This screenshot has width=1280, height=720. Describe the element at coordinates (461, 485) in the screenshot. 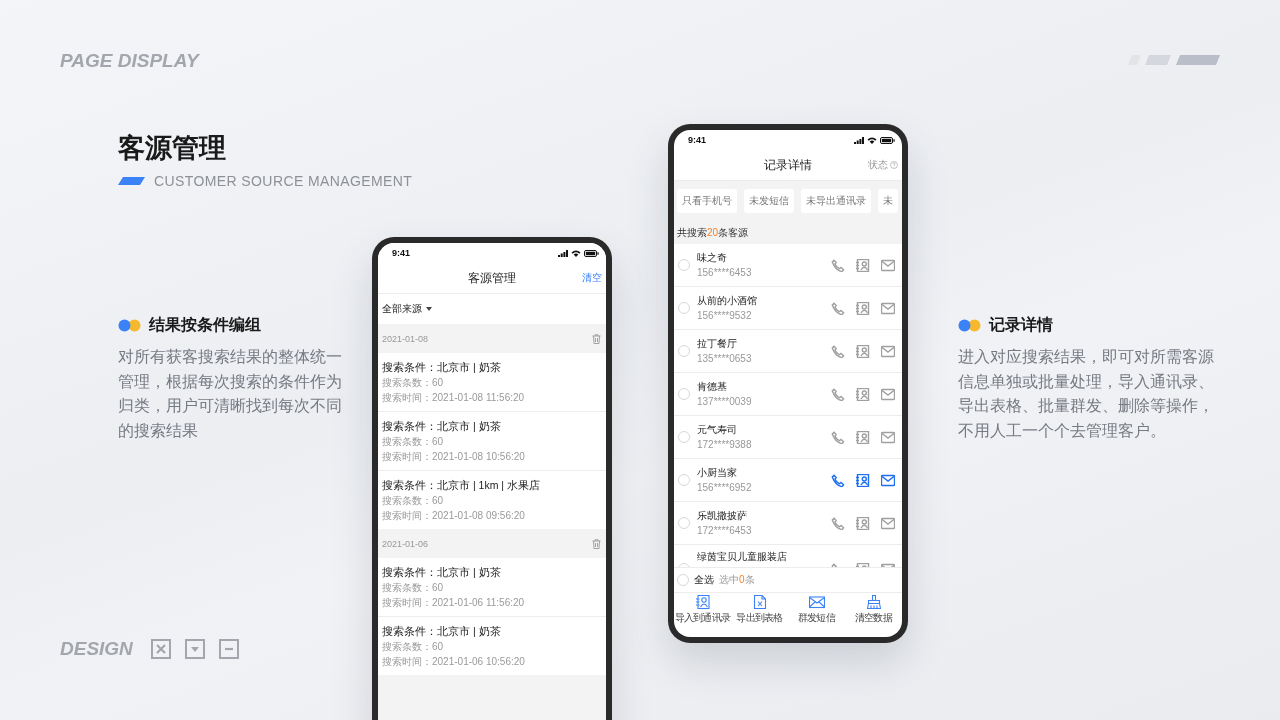

I see `record-condition: 搜索条件：北京市 | 1km | 水果店` at that location.